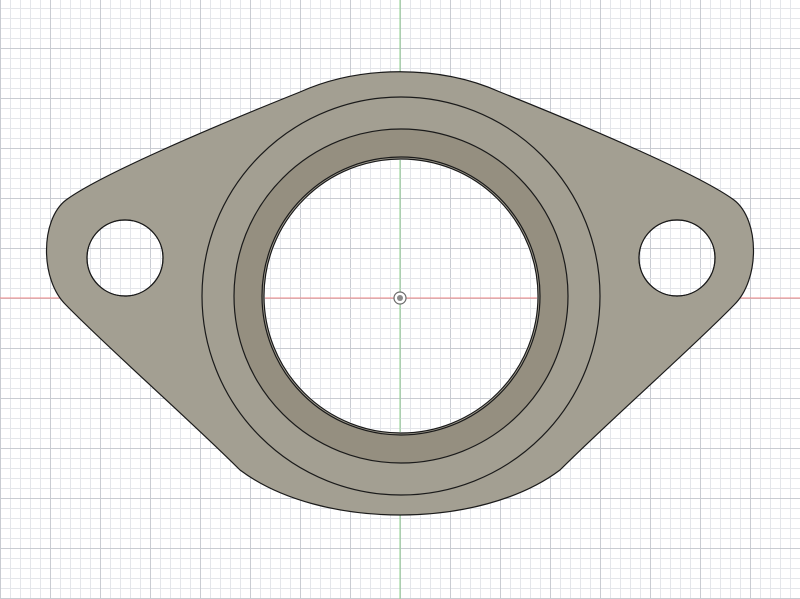 The width and height of the screenshot is (800, 599). I want to click on bolt-hole-left, so click(125, 258).